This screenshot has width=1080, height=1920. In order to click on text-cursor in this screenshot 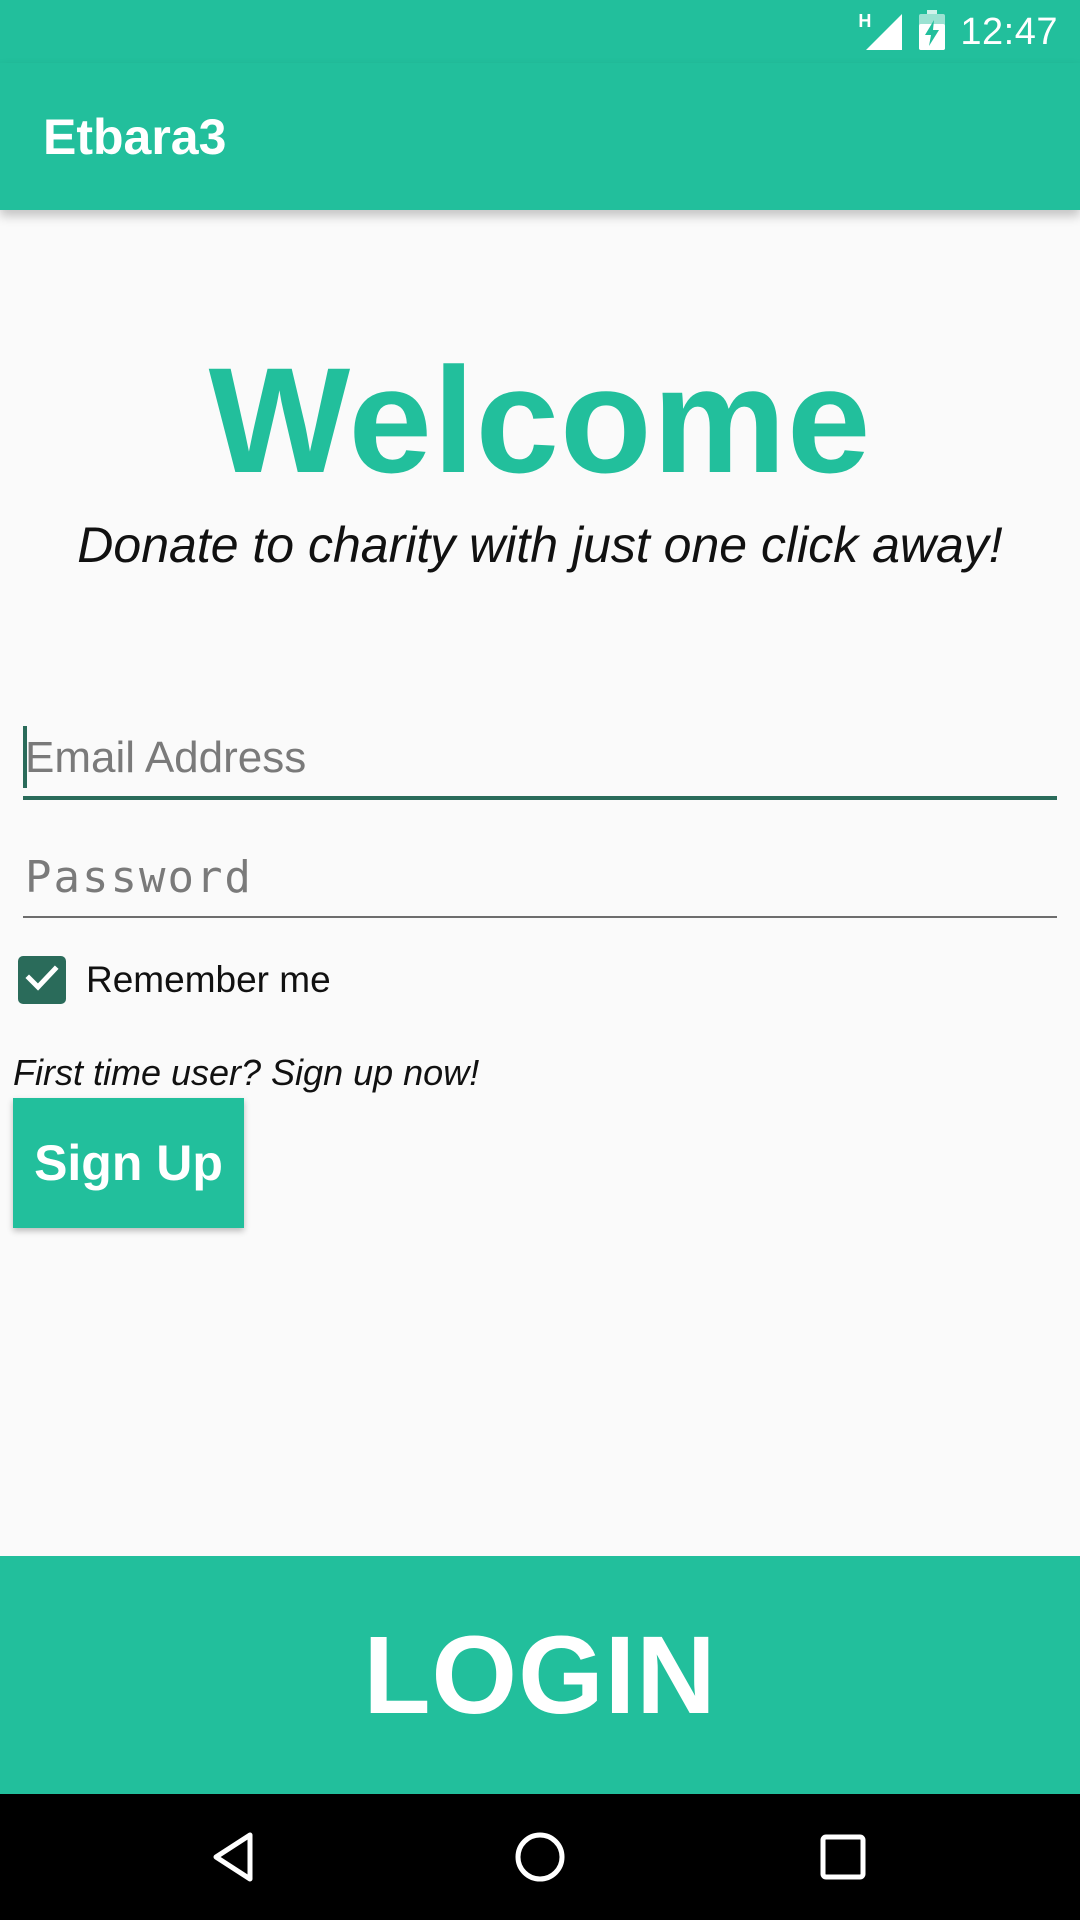, I will do `click(25, 757)`.